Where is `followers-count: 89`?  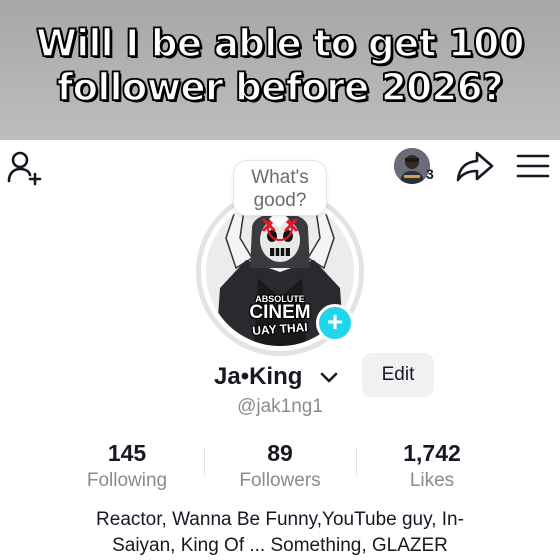
followers-count: 89 is located at coordinates (280, 453).